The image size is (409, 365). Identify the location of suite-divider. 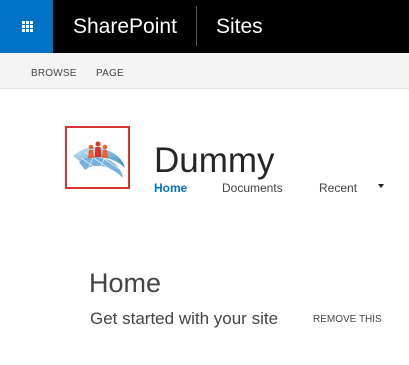
(196, 26).